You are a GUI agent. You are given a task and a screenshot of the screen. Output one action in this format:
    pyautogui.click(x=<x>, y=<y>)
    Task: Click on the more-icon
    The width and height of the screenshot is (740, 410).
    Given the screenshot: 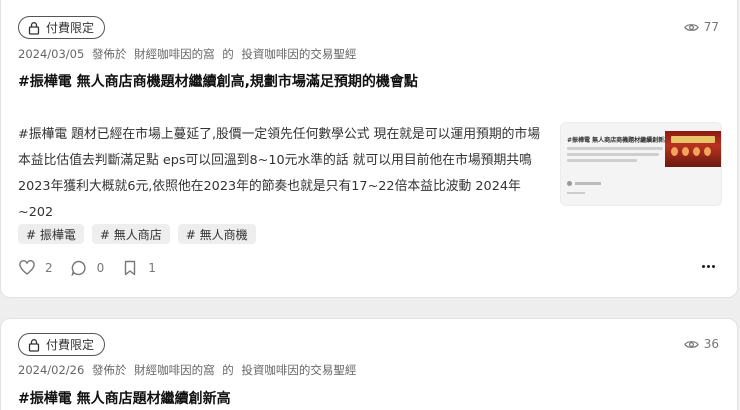 What is the action you would take?
    pyautogui.click(x=708, y=266)
    